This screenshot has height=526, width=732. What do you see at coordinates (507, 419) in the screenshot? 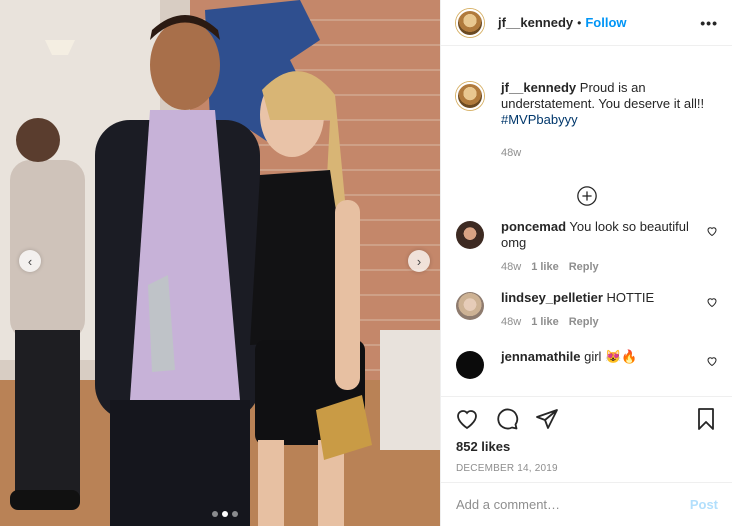
I see `comment-bubble-icon` at bounding box center [507, 419].